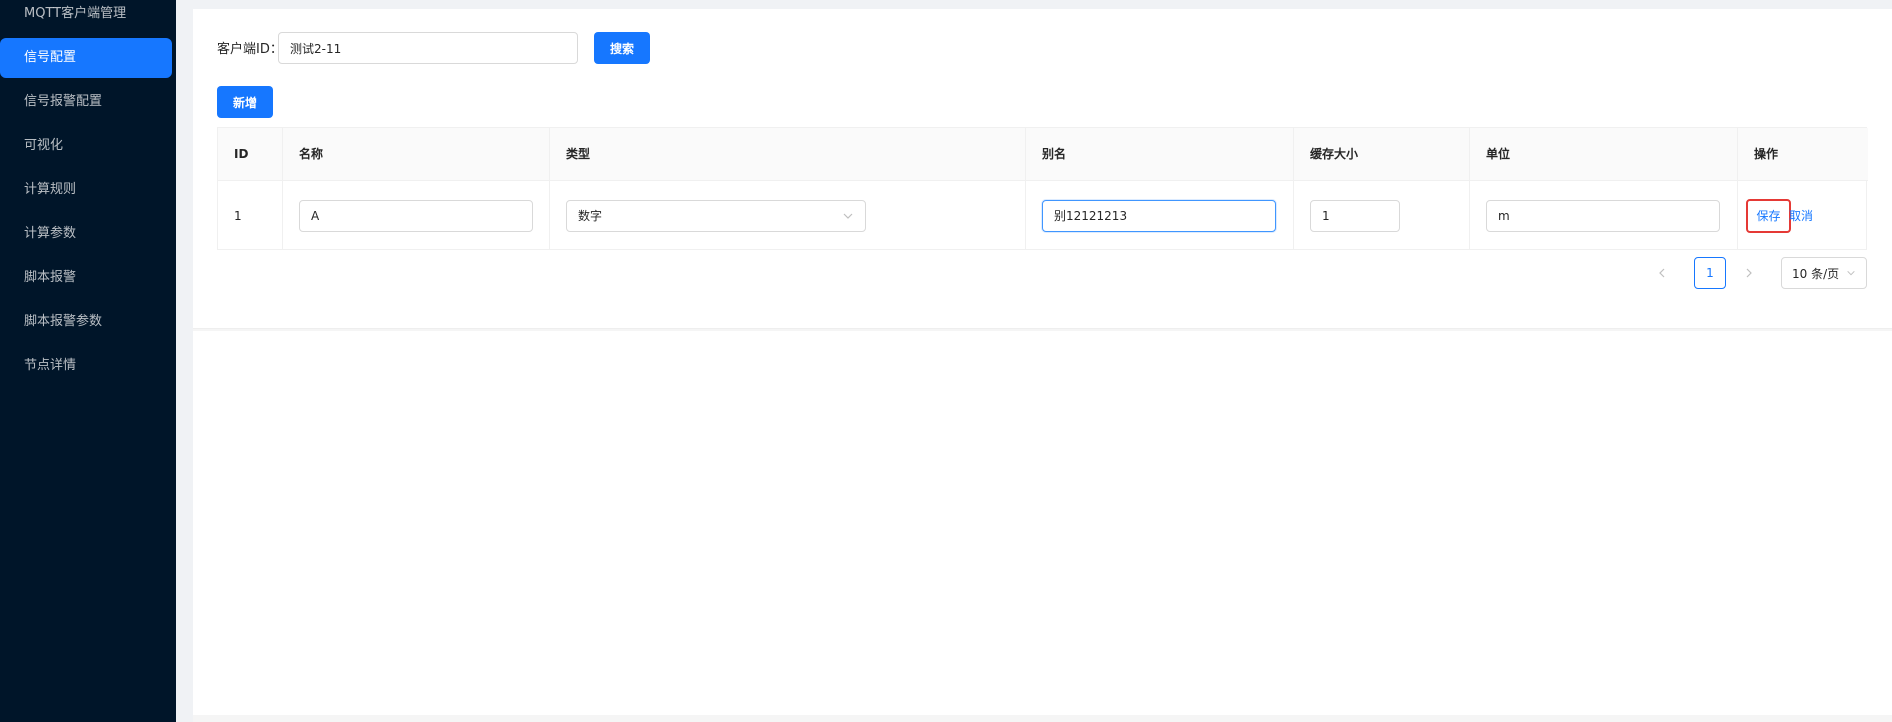 Image resolution: width=1892 pixels, height=722 pixels. What do you see at coordinates (86, 366) in the screenshot?
I see `sidebar-item-node-details: 节点详情` at bounding box center [86, 366].